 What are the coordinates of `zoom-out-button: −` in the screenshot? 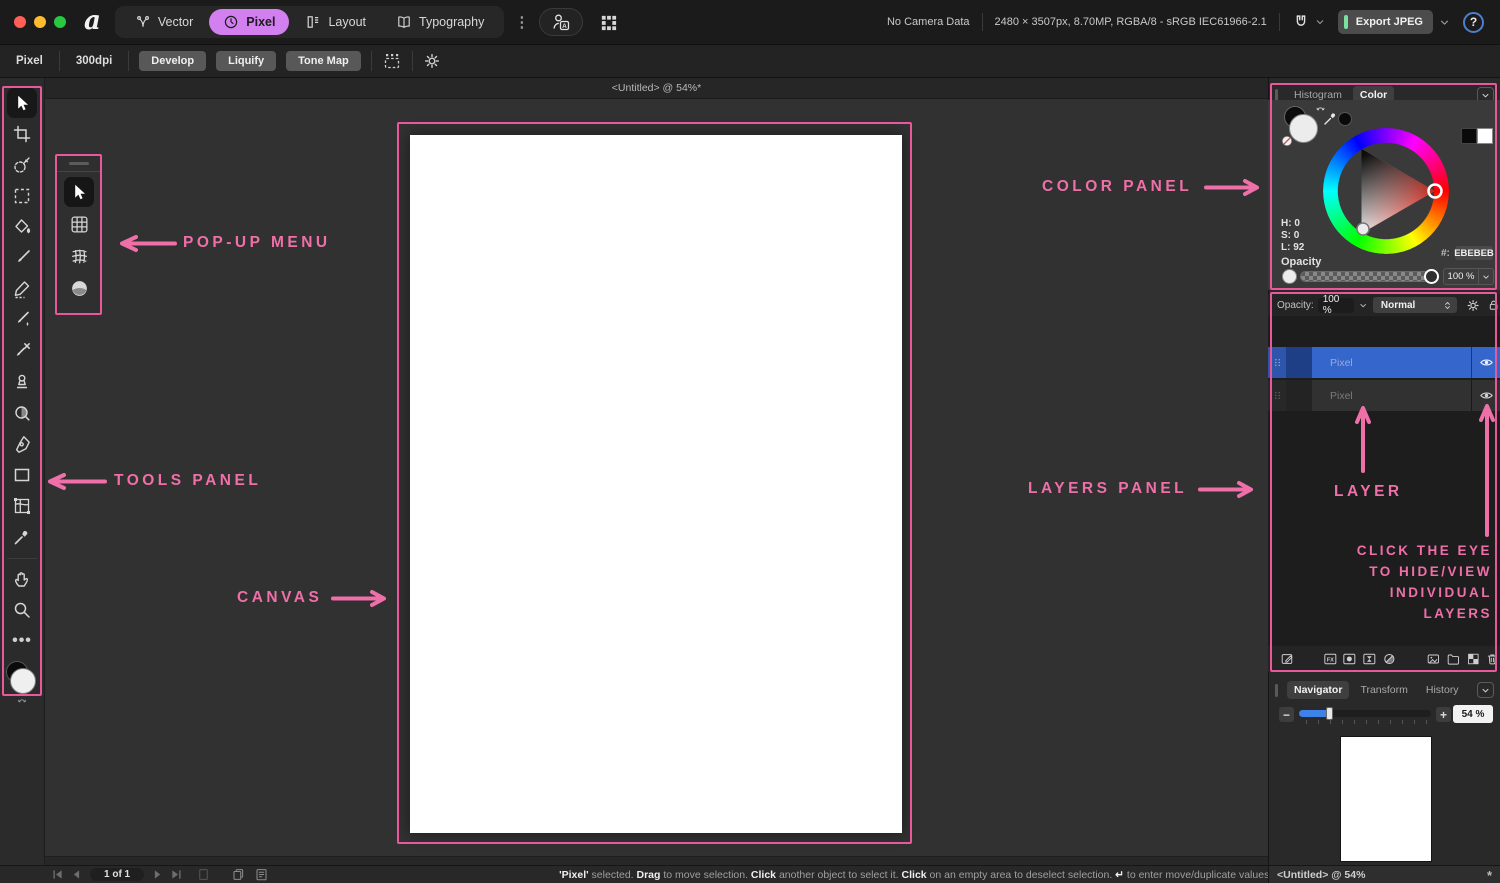 It's located at (1286, 714).